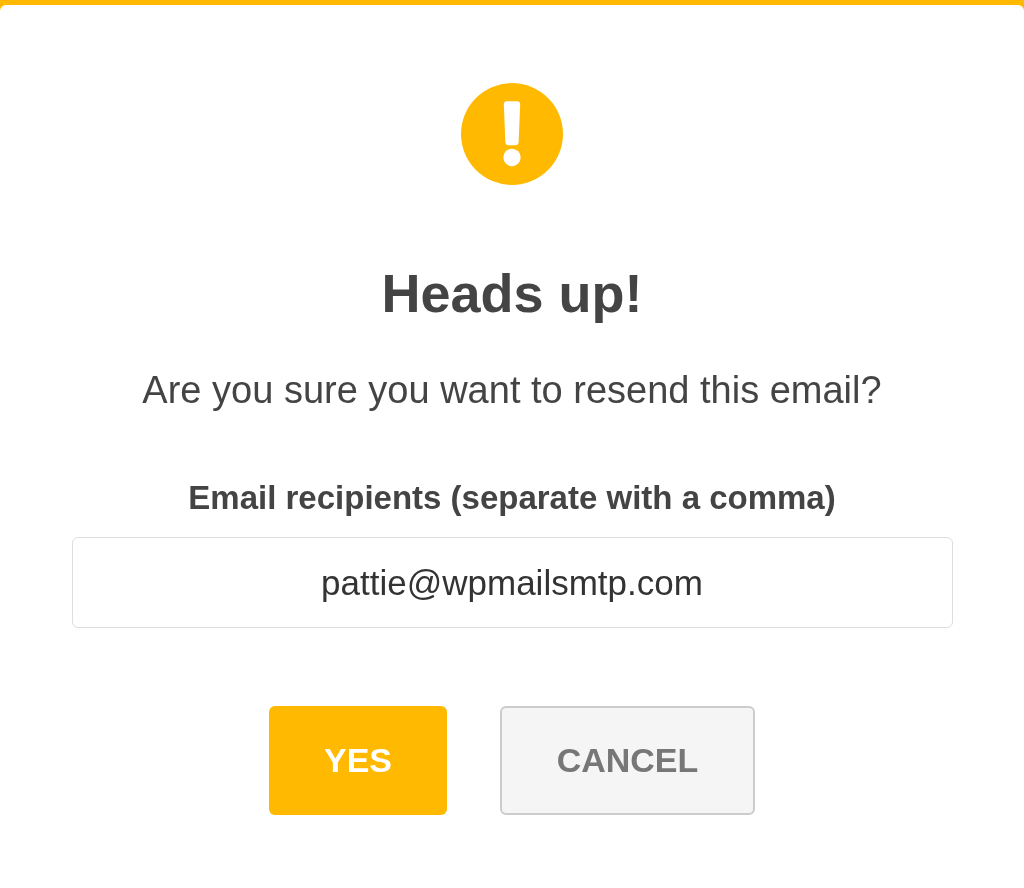 Image resolution: width=1024 pixels, height=888 pixels. Describe the element at coordinates (512, 390) in the screenshot. I see `dialog-message: Are you sure you want to resend this email?` at that location.